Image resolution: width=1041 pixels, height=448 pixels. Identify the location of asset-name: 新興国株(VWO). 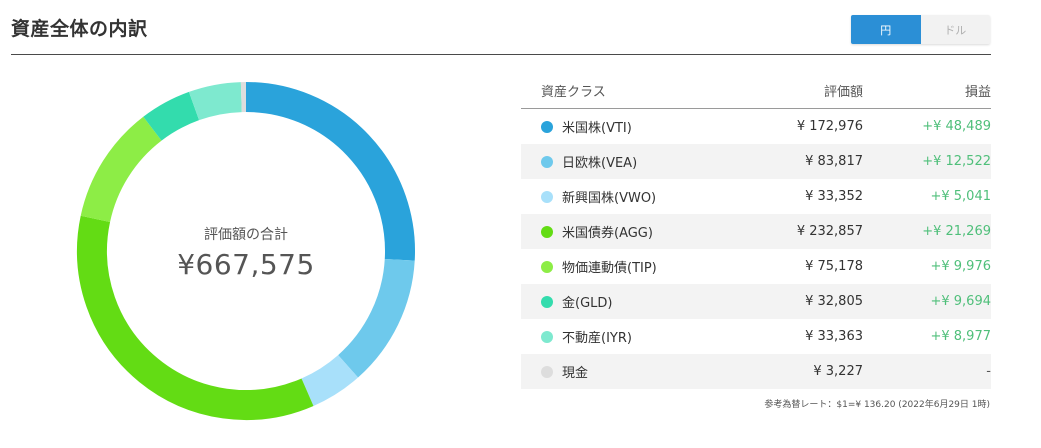
(609, 198).